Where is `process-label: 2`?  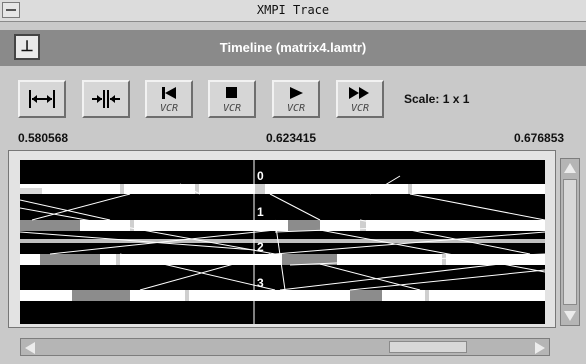
process-label: 2 is located at coordinates (260, 247).